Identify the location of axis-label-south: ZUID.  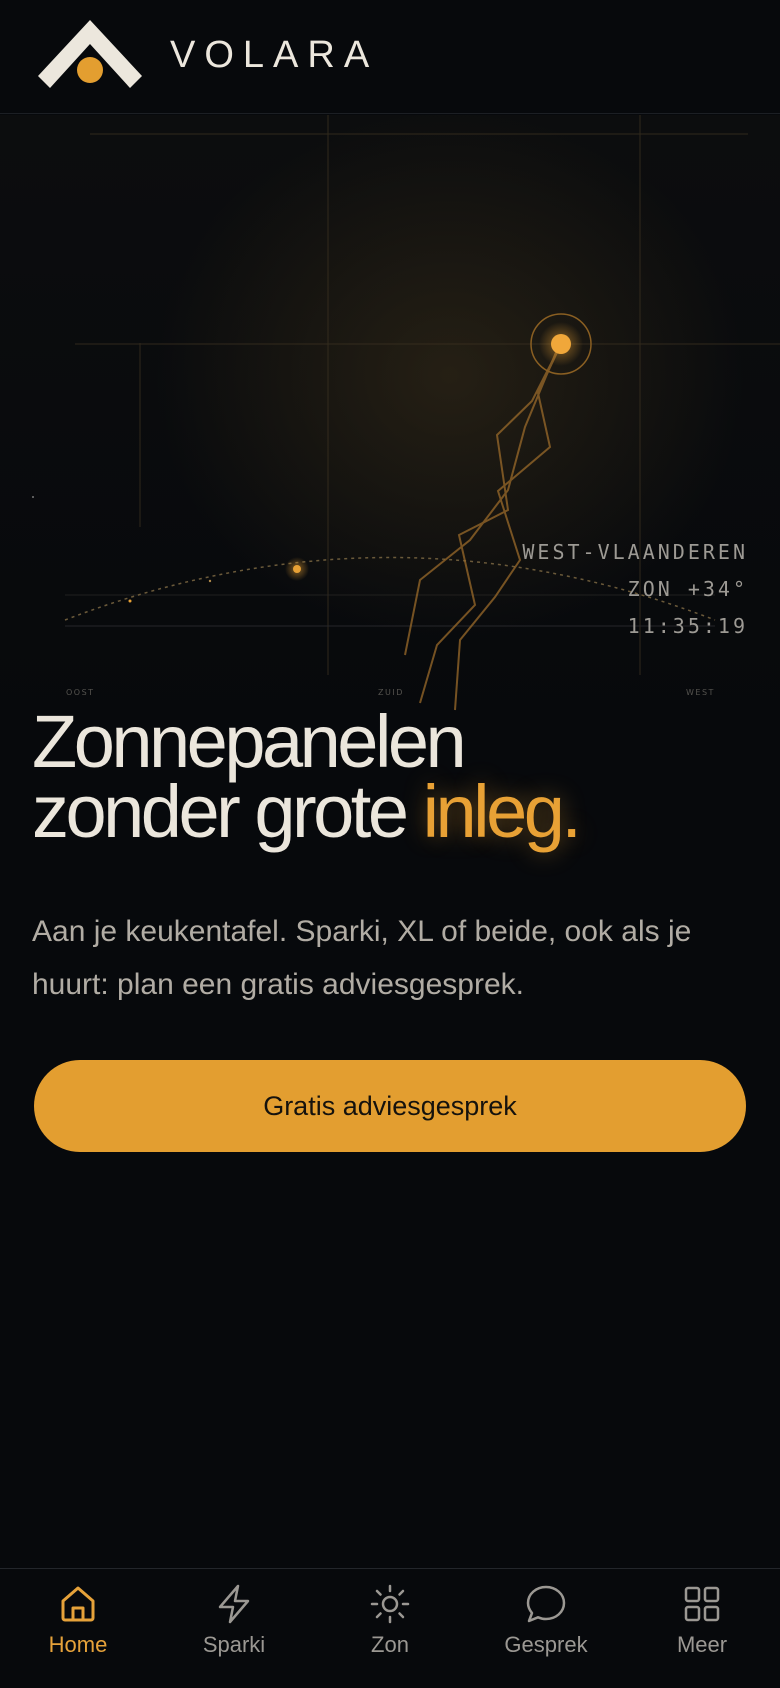
(391, 692).